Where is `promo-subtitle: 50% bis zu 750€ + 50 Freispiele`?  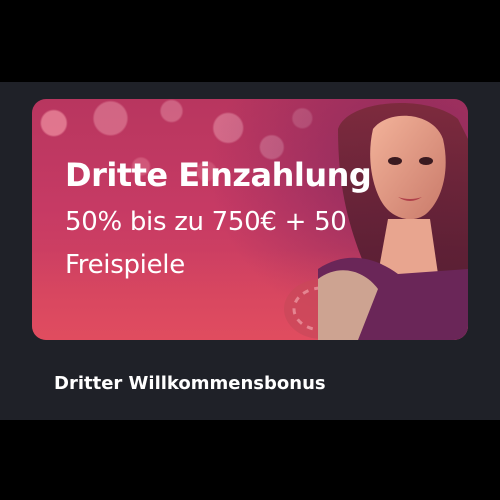
promo-subtitle: 50% bis zu 750€ + 50 Freispiele is located at coordinates (206, 243).